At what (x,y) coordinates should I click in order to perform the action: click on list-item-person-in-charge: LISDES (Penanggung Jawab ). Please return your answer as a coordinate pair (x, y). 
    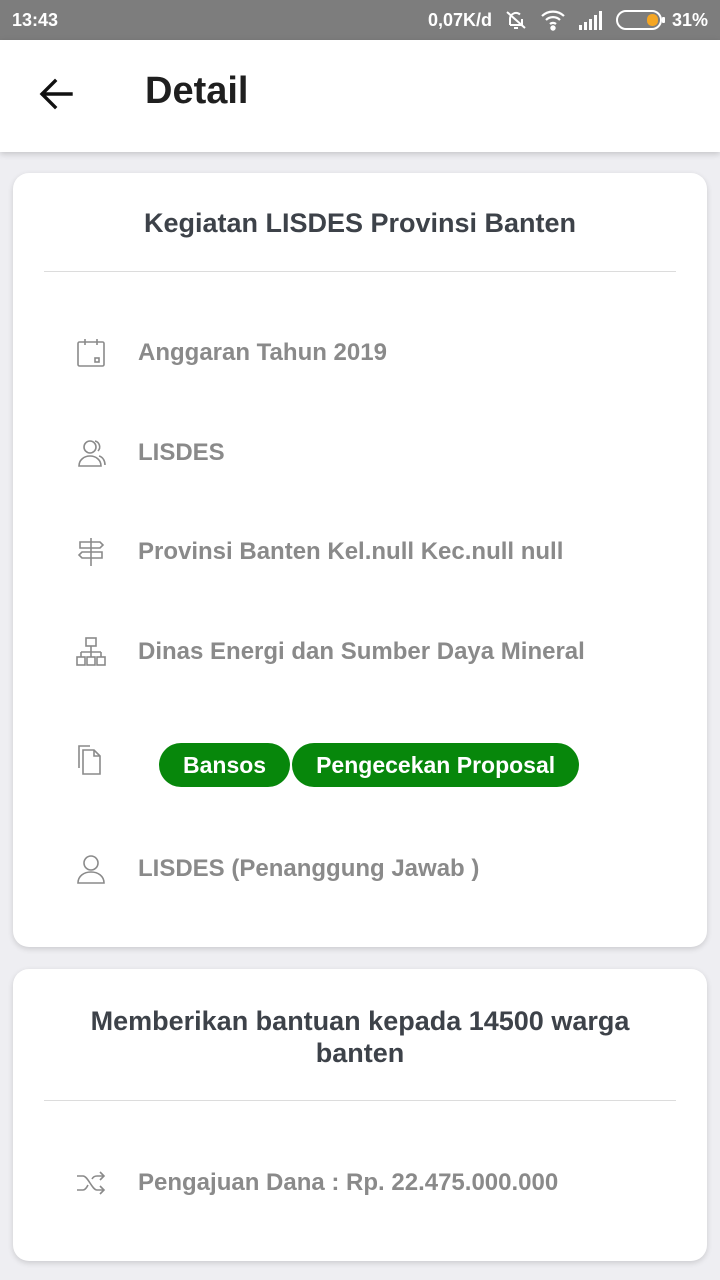
    Looking at the image, I should click on (380, 869).